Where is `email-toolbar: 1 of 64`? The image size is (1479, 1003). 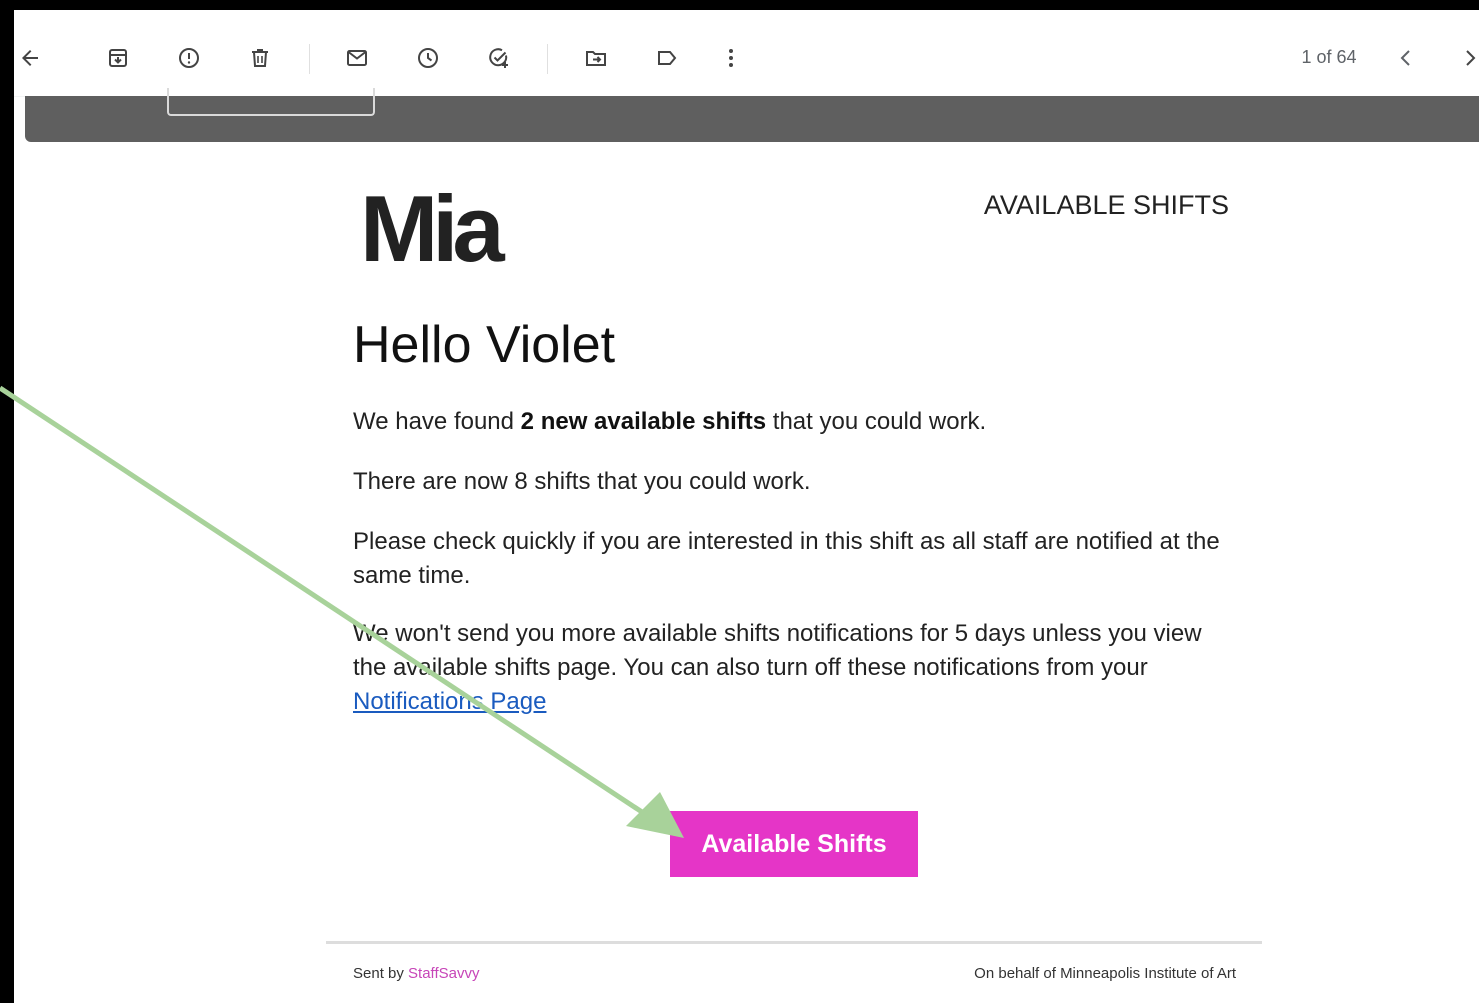 email-toolbar: 1 of 64 is located at coordinates (746, 53).